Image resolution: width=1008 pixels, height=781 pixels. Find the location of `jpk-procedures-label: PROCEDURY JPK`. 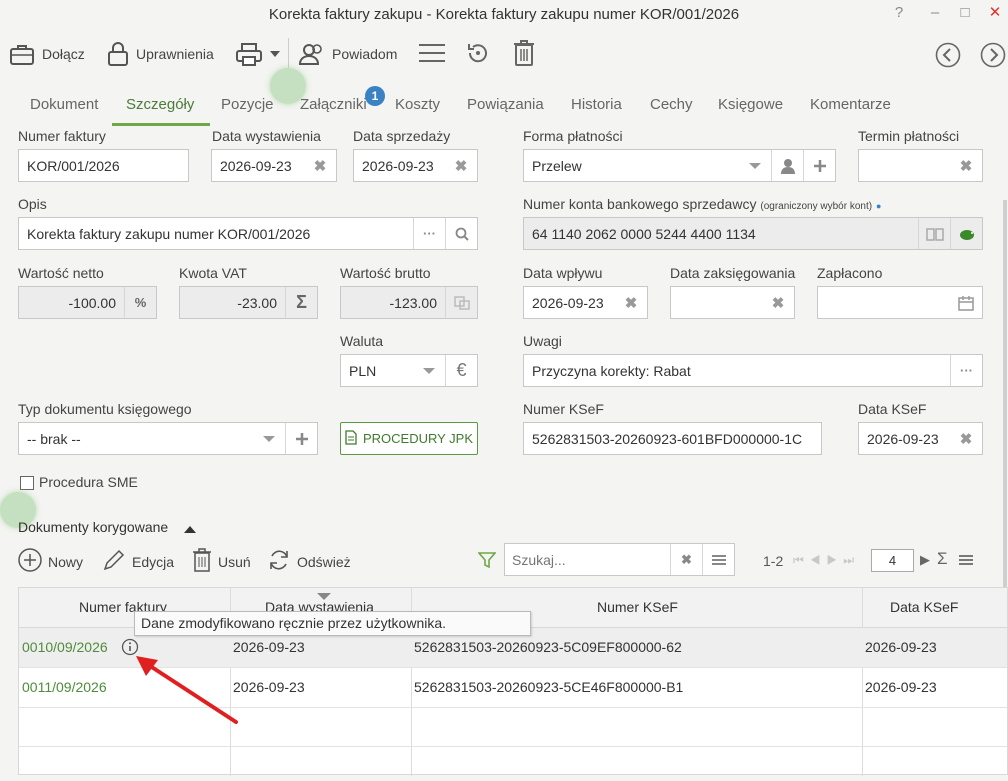

jpk-procedures-label: PROCEDURY JPK is located at coordinates (418, 438).